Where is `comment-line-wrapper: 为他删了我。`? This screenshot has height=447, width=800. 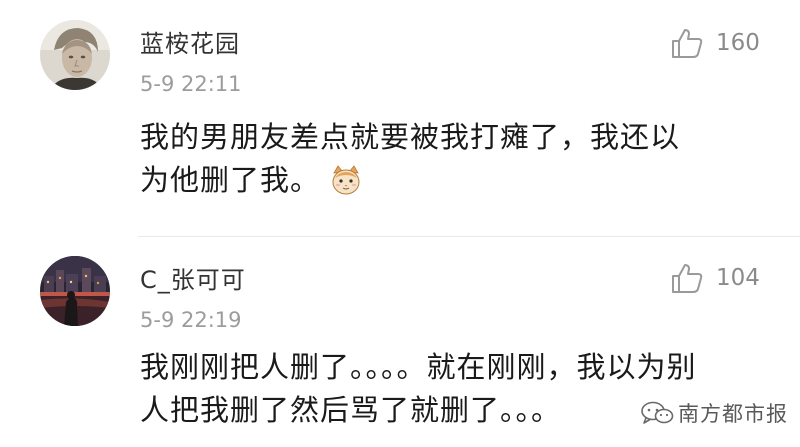
comment-line-wrapper: 为他删了我。 is located at coordinates (450, 180).